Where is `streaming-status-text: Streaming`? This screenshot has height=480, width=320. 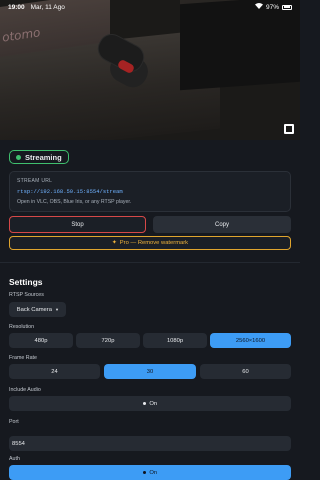
streaming-status-text: Streaming is located at coordinates (43, 157).